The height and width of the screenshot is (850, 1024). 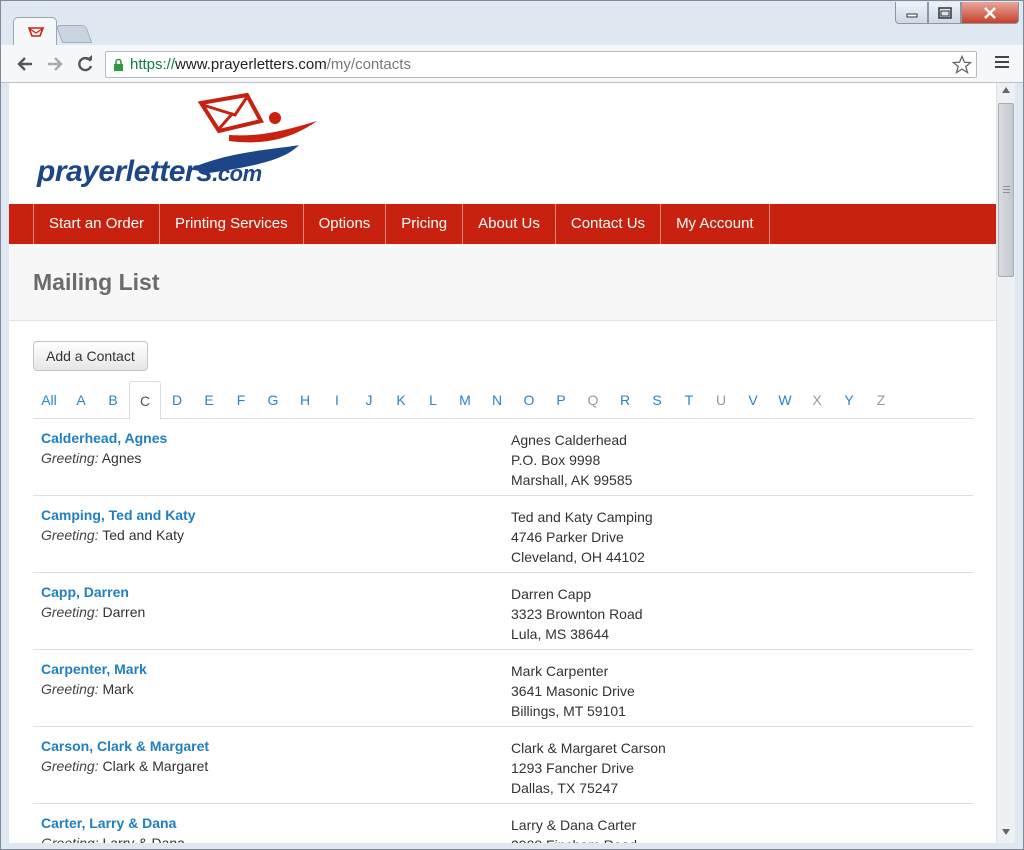 I want to click on letter-tab-q: Q, so click(x=593, y=400).